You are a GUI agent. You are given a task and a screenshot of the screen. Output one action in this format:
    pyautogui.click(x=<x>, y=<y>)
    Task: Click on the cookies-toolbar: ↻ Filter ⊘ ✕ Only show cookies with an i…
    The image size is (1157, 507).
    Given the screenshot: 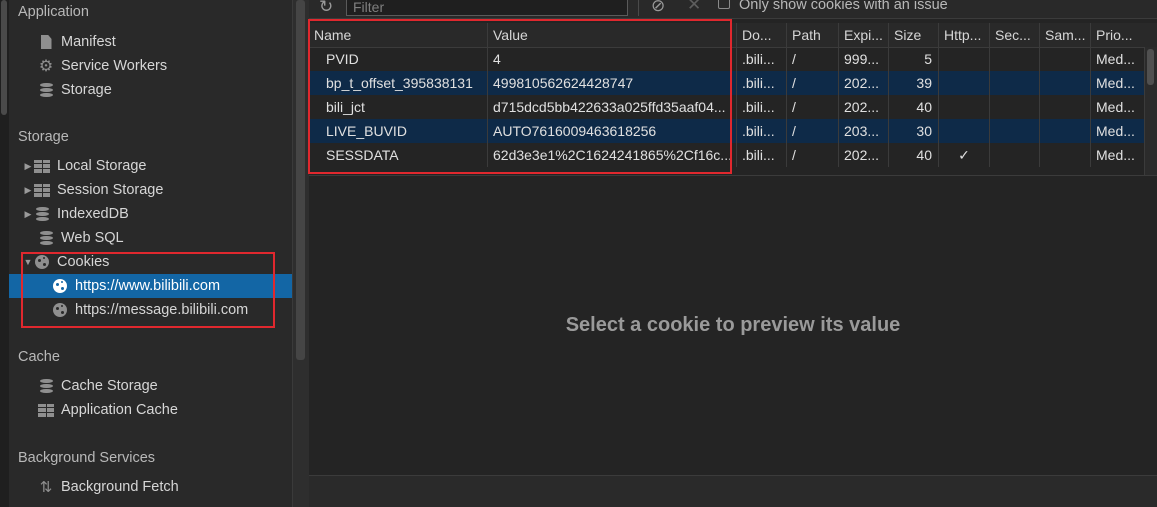 What is the action you would take?
    pyautogui.click(x=733, y=9)
    